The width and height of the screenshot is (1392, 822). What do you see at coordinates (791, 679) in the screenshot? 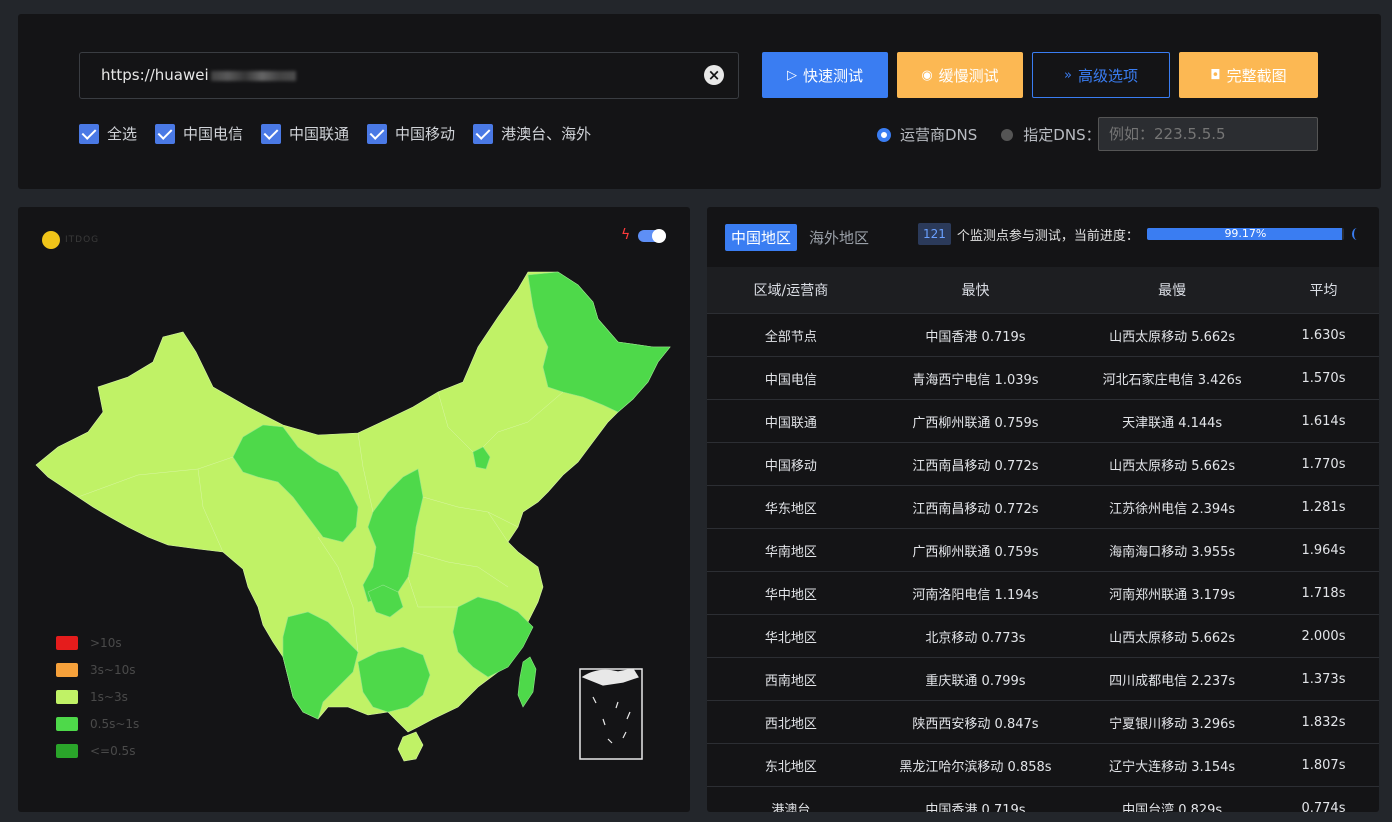
I see `cell-region: 西南地区` at bounding box center [791, 679].